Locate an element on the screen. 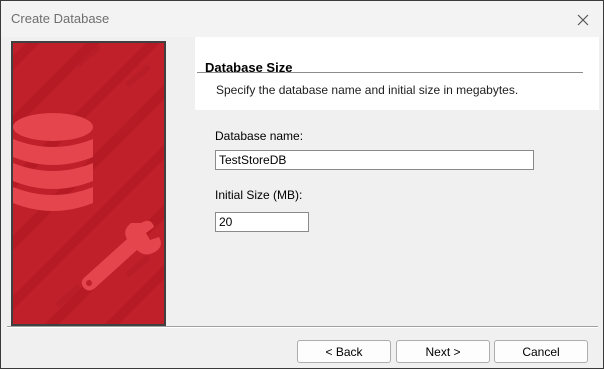 The image size is (604, 369). next-button: Next > is located at coordinates (443, 351).